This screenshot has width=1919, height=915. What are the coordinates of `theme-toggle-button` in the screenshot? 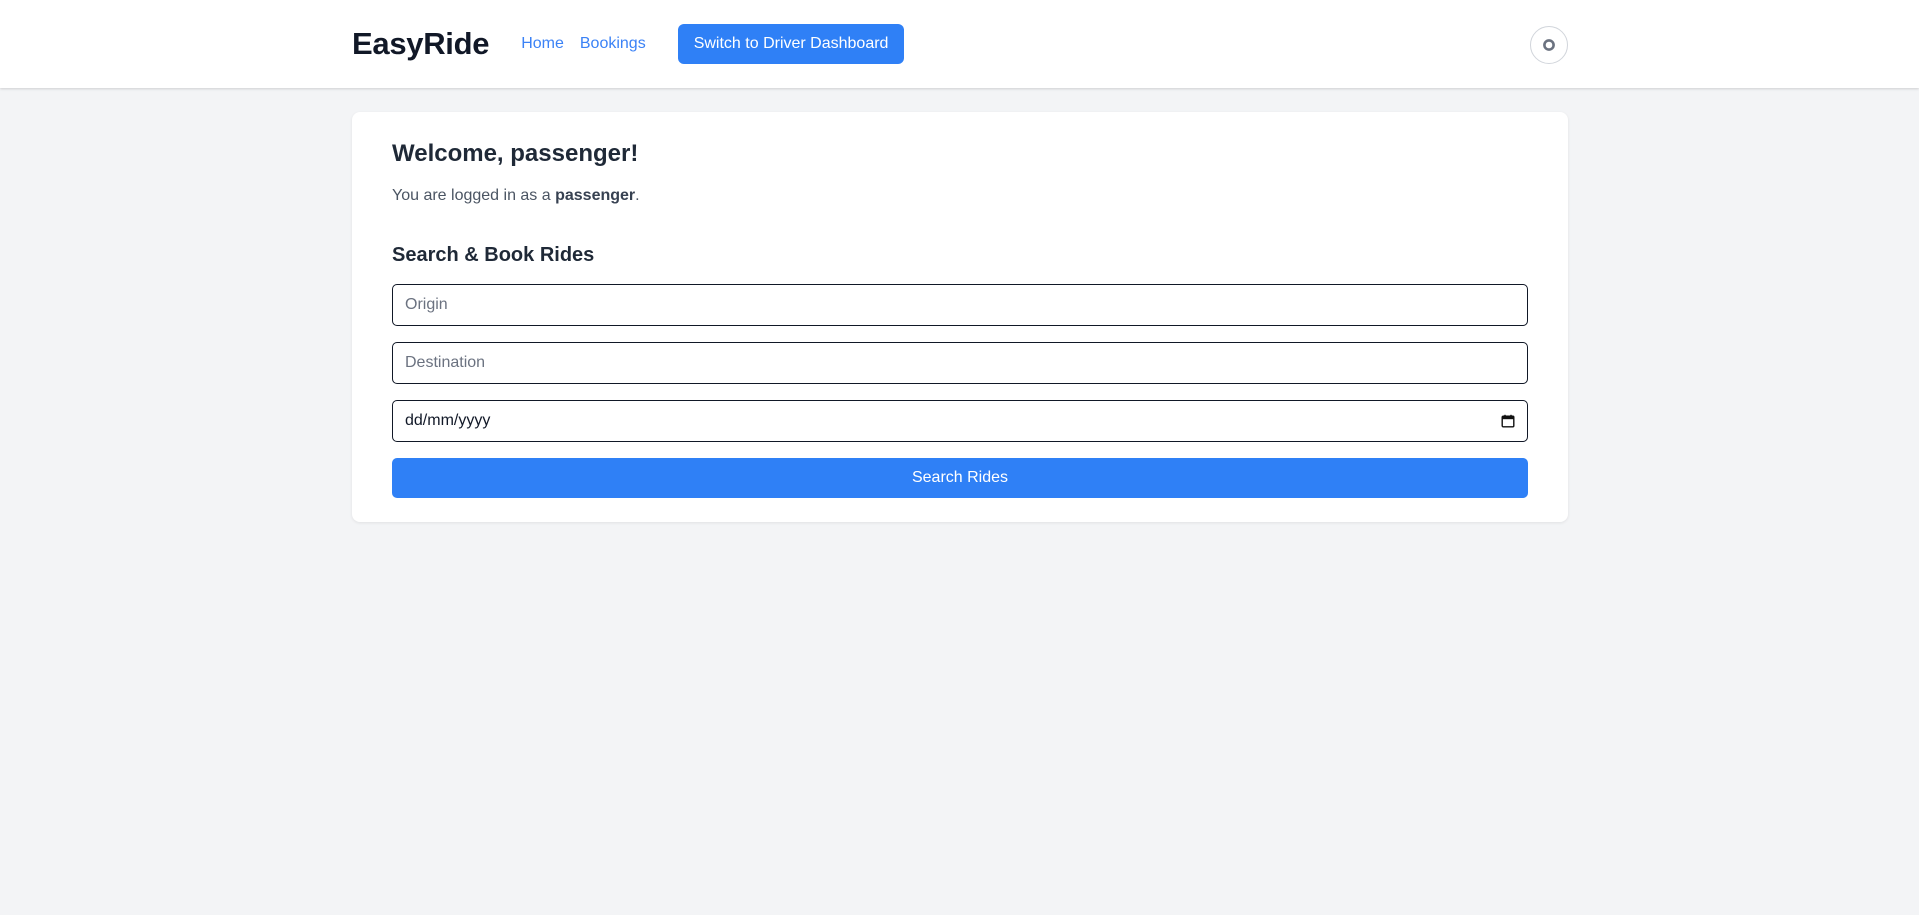 It's located at (1549, 45).